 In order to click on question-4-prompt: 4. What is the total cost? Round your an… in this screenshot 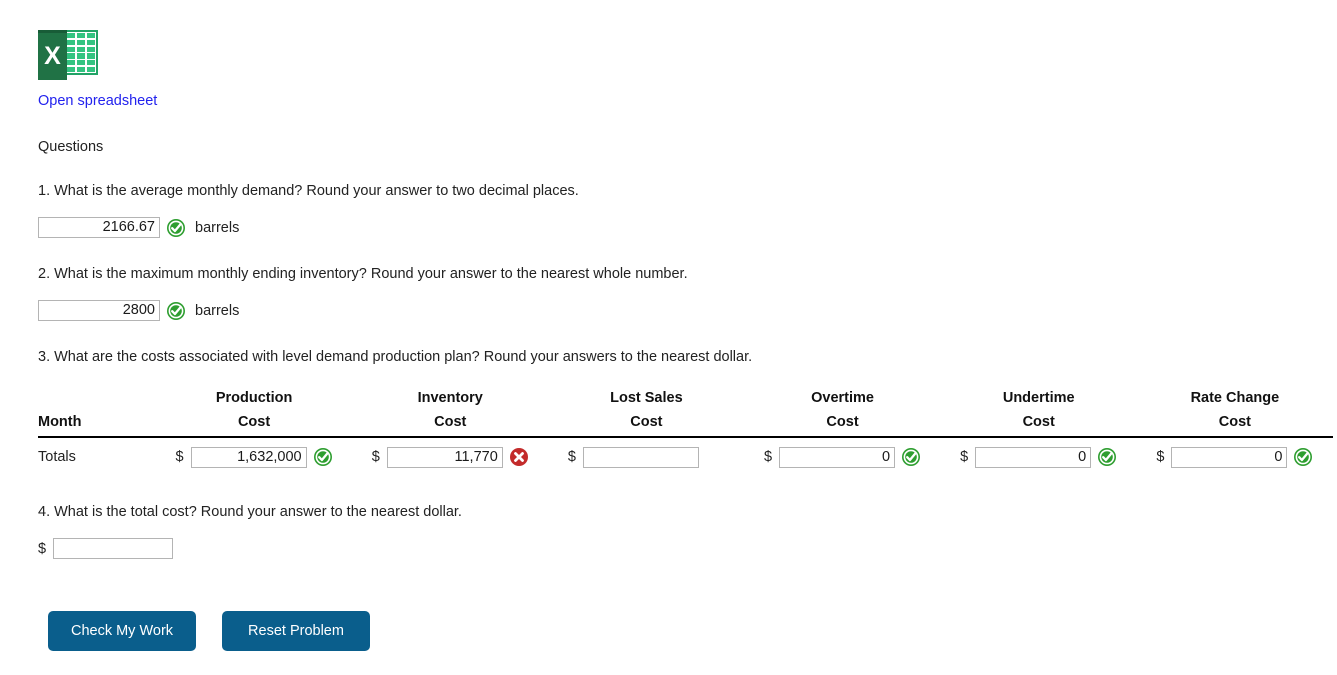, I will do `click(250, 512)`.